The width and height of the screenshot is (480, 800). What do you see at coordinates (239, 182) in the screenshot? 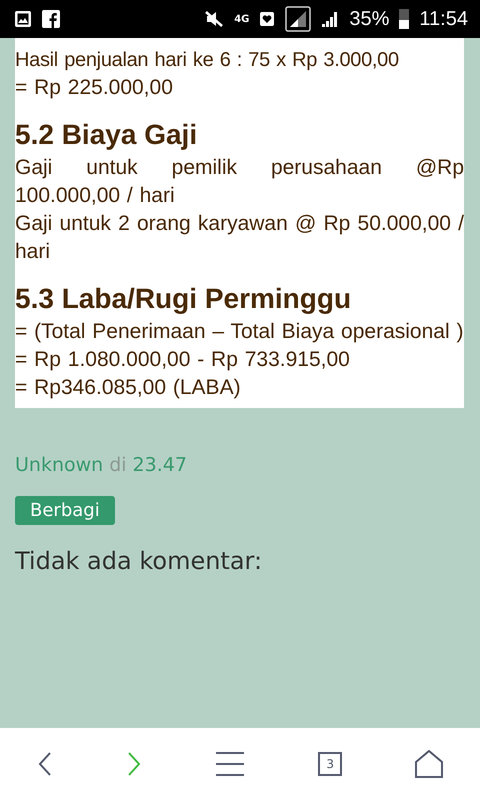
I see `article-text: Gaji untuk pemilik perusahaan @Rp 100.000,00 / hari` at bounding box center [239, 182].